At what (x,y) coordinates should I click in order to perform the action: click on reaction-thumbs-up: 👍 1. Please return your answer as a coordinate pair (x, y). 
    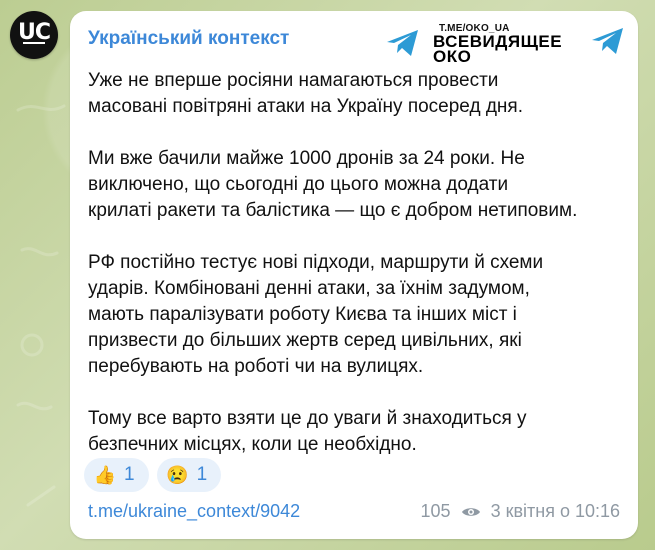
    Looking at the image, I should click on (116, 475).